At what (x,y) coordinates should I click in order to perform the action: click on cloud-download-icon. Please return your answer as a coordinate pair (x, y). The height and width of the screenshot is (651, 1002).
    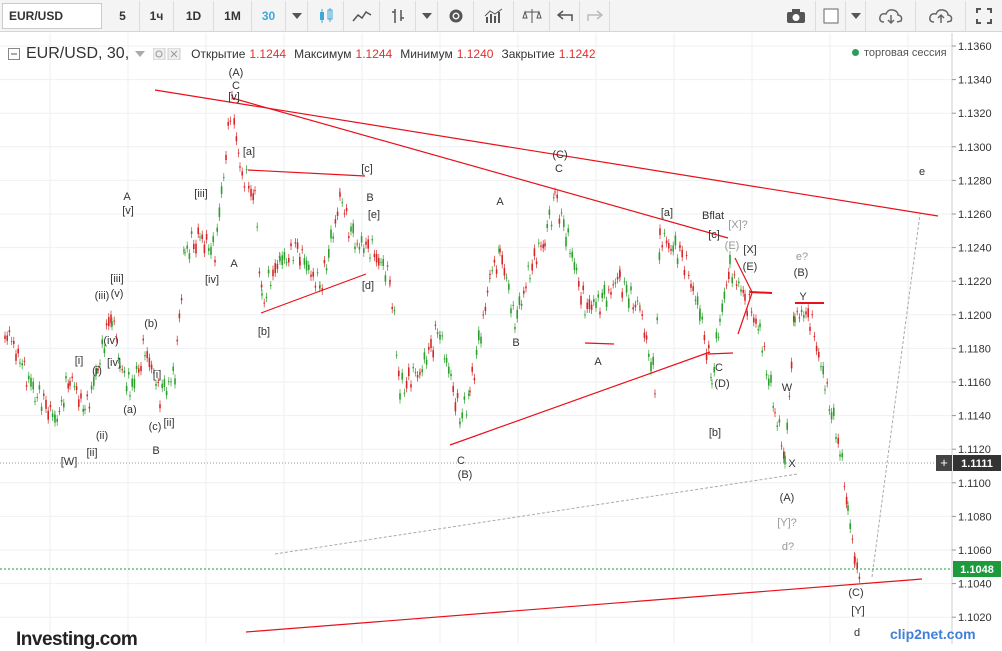
    Looking at the image, I should click on (891, 15).